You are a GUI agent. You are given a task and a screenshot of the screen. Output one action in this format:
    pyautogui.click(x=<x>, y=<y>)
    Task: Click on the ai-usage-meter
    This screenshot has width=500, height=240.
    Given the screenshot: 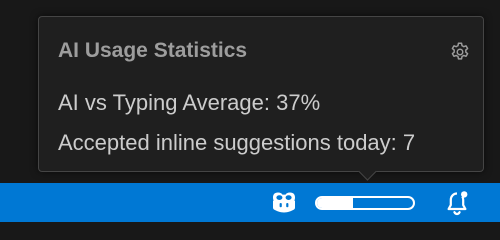 What is the action you would take?
    pyautogui.click(x=365, y=202)
    